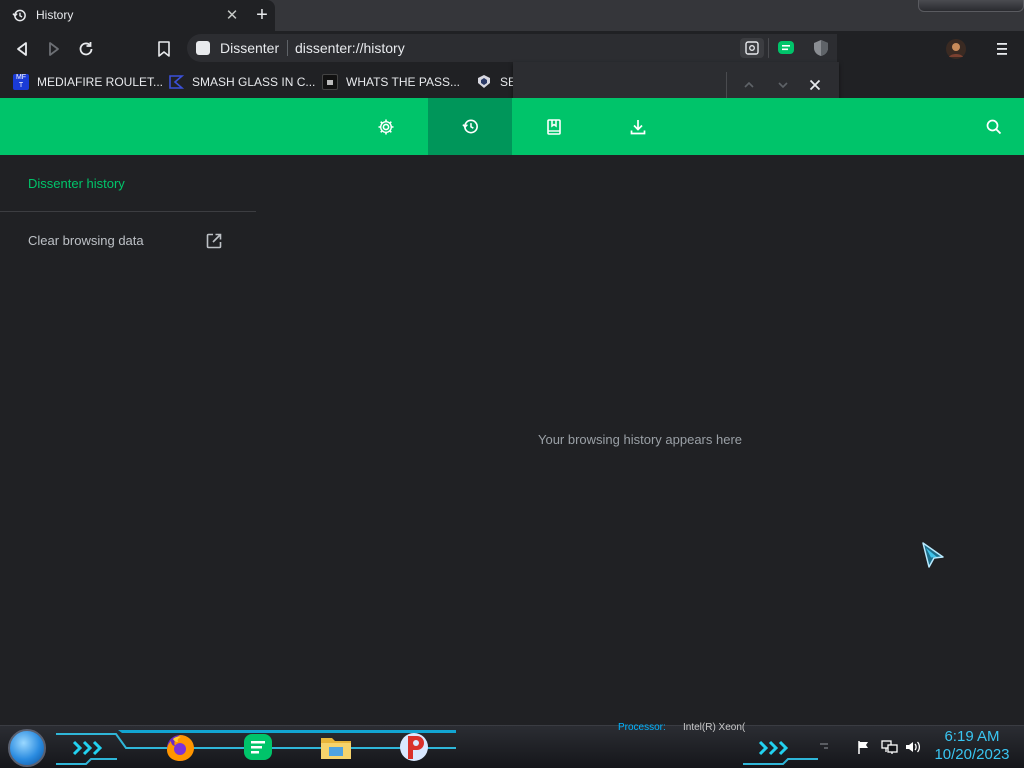 The height and width of the screenshot is (768, 1024). I want to click on bookmark-item: SE, so click(496, 82).